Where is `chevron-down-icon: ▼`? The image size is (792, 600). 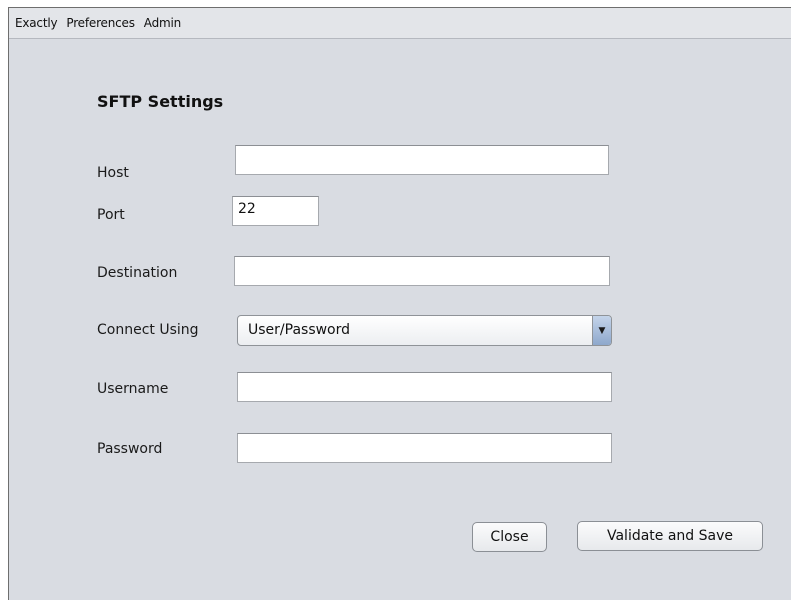
chevron-down-icon: ▼ is located at coordinates (601, 330).